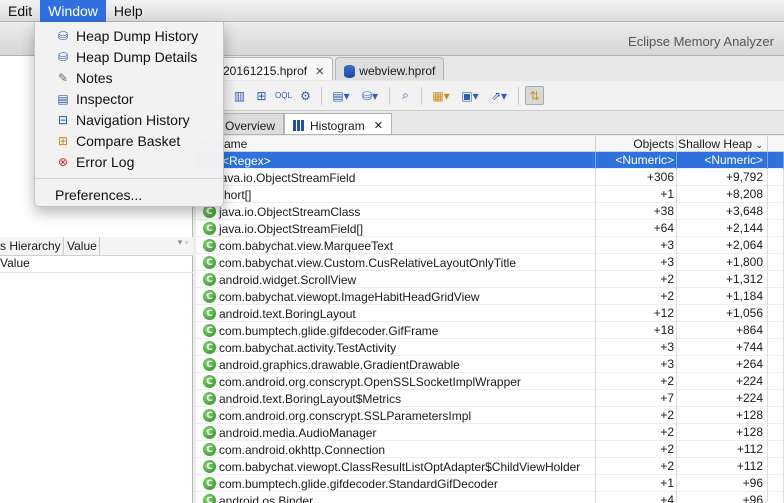 Image resolution: width=784 pixels, height=503 pixels. Describe the element at coordinates (239, 95) in the screenshot. I see `histogram-button: ▥` at that location.